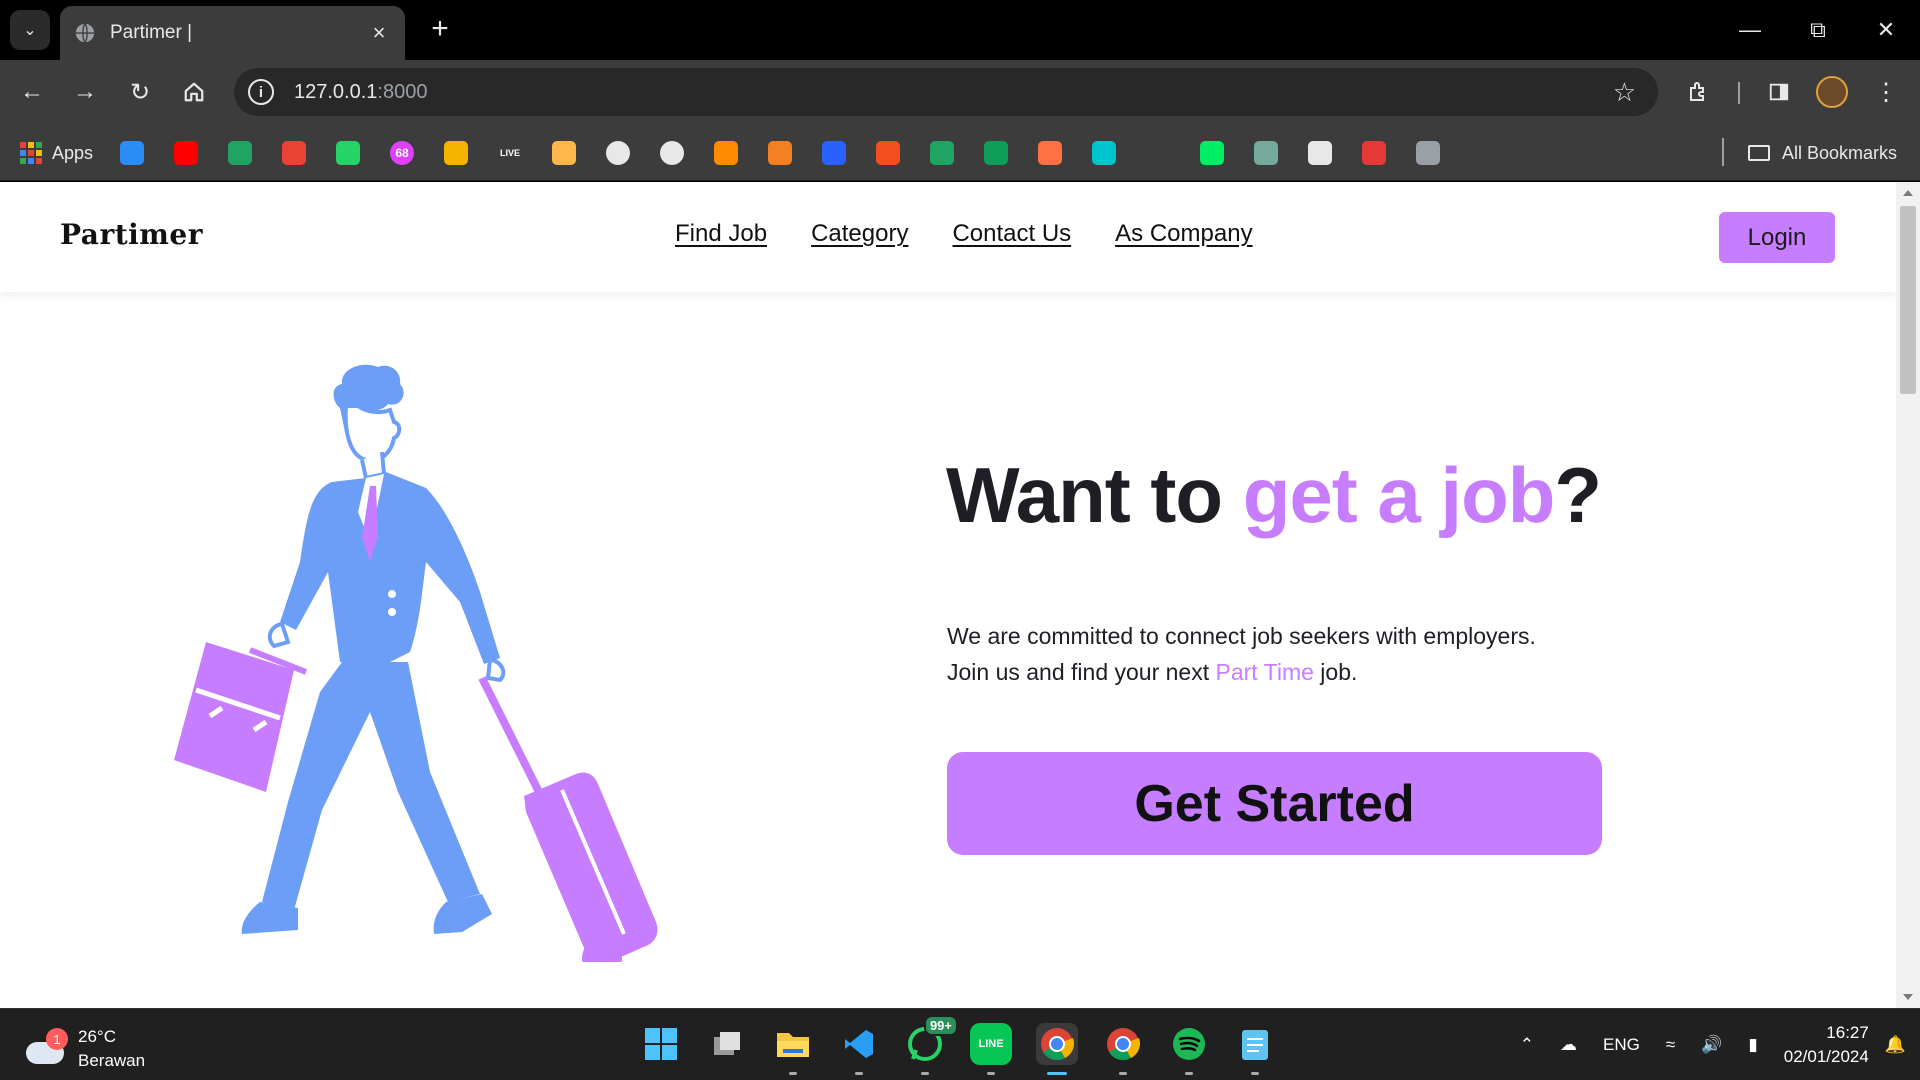 This screenshot has height=1080, width=1920. I want to click on back-icon: ←, so click(32, 92).